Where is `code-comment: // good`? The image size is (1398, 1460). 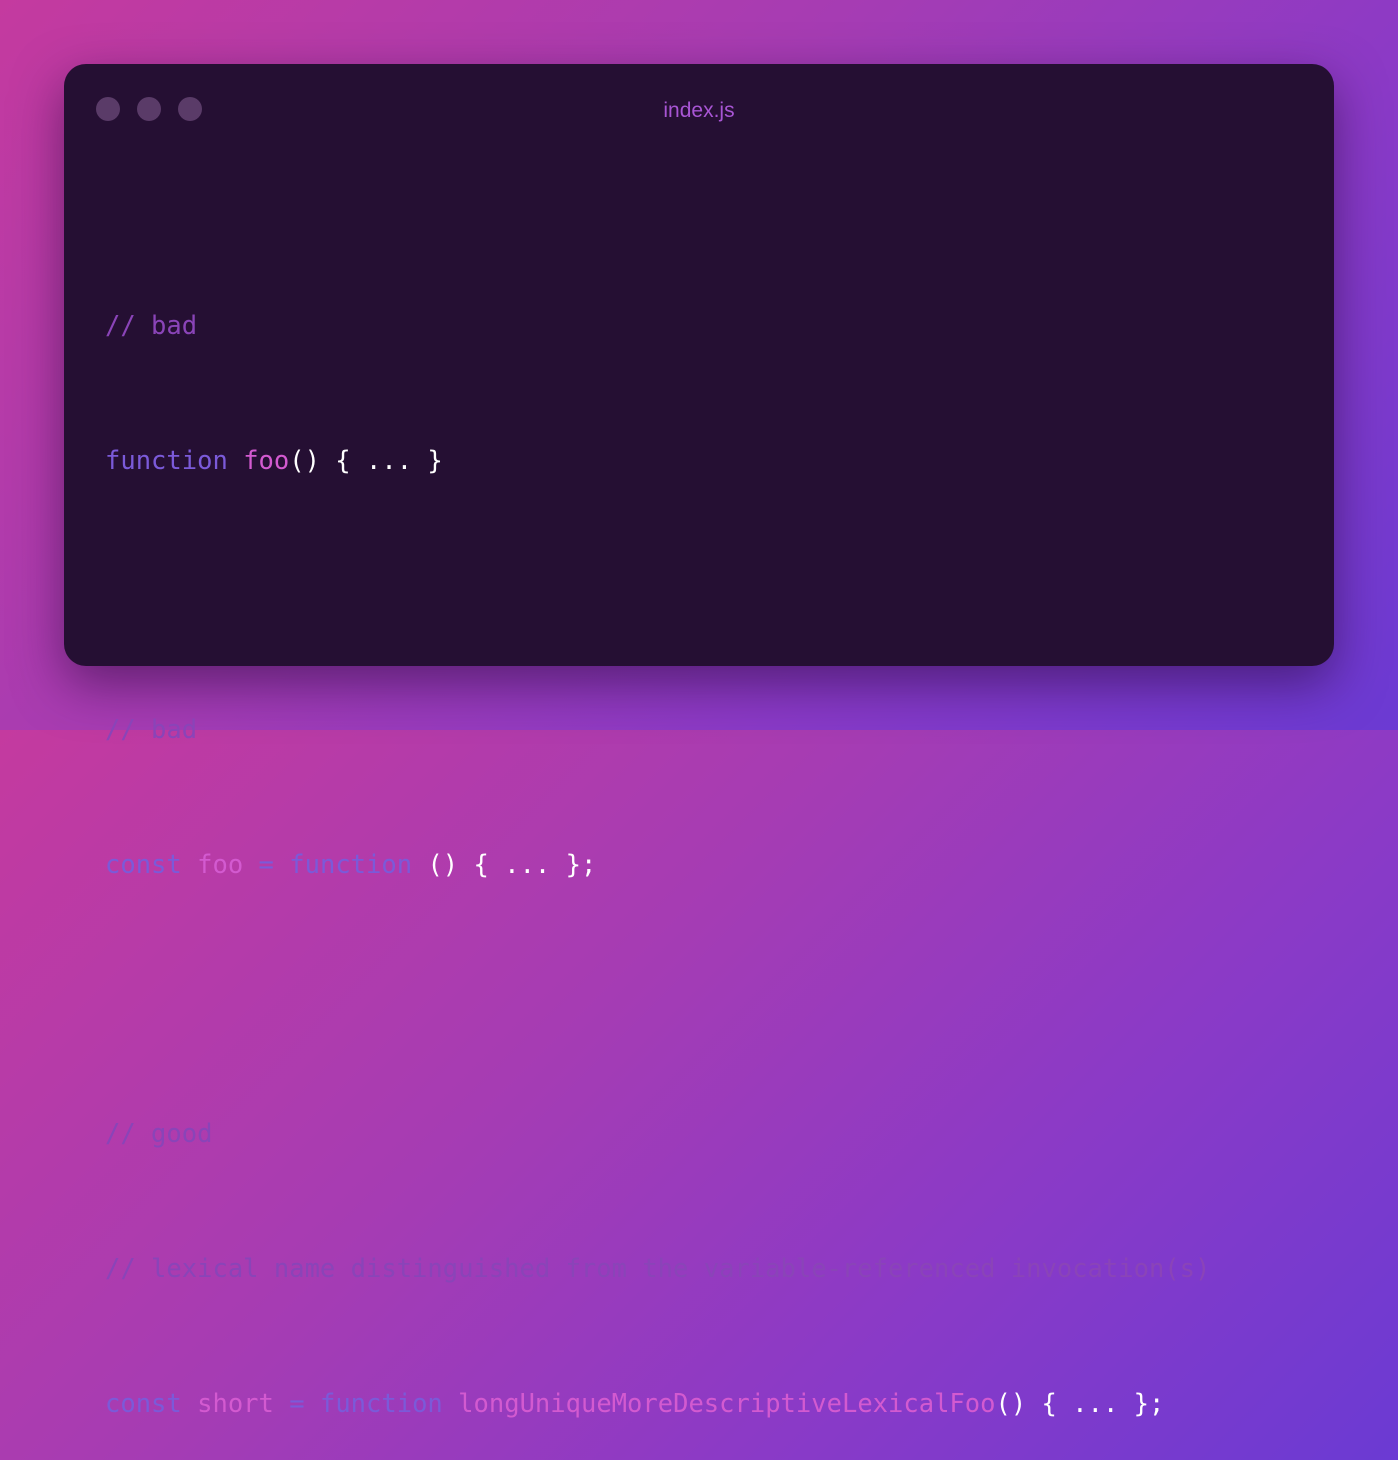 code-comment: // good is located at coordinates (159, 1134).